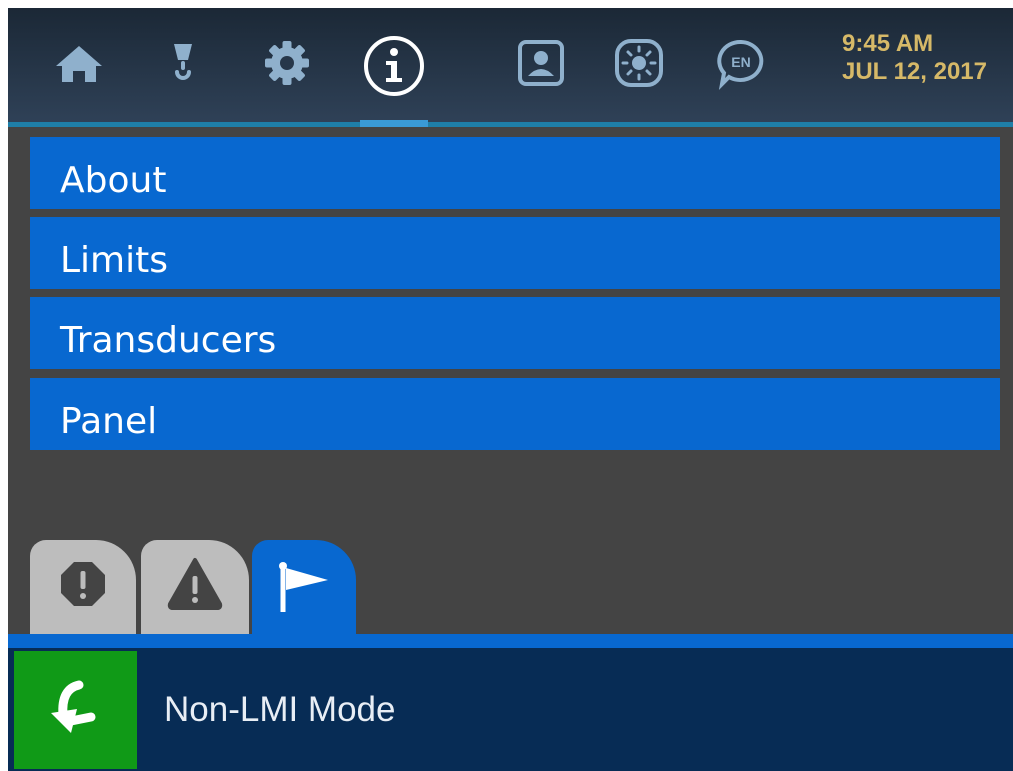 The width and height of the screenshot is (1013, 771). Describe the element at coordinates (114, 260) in the screenshot. I see `menu-item-label: Limits` at that location.